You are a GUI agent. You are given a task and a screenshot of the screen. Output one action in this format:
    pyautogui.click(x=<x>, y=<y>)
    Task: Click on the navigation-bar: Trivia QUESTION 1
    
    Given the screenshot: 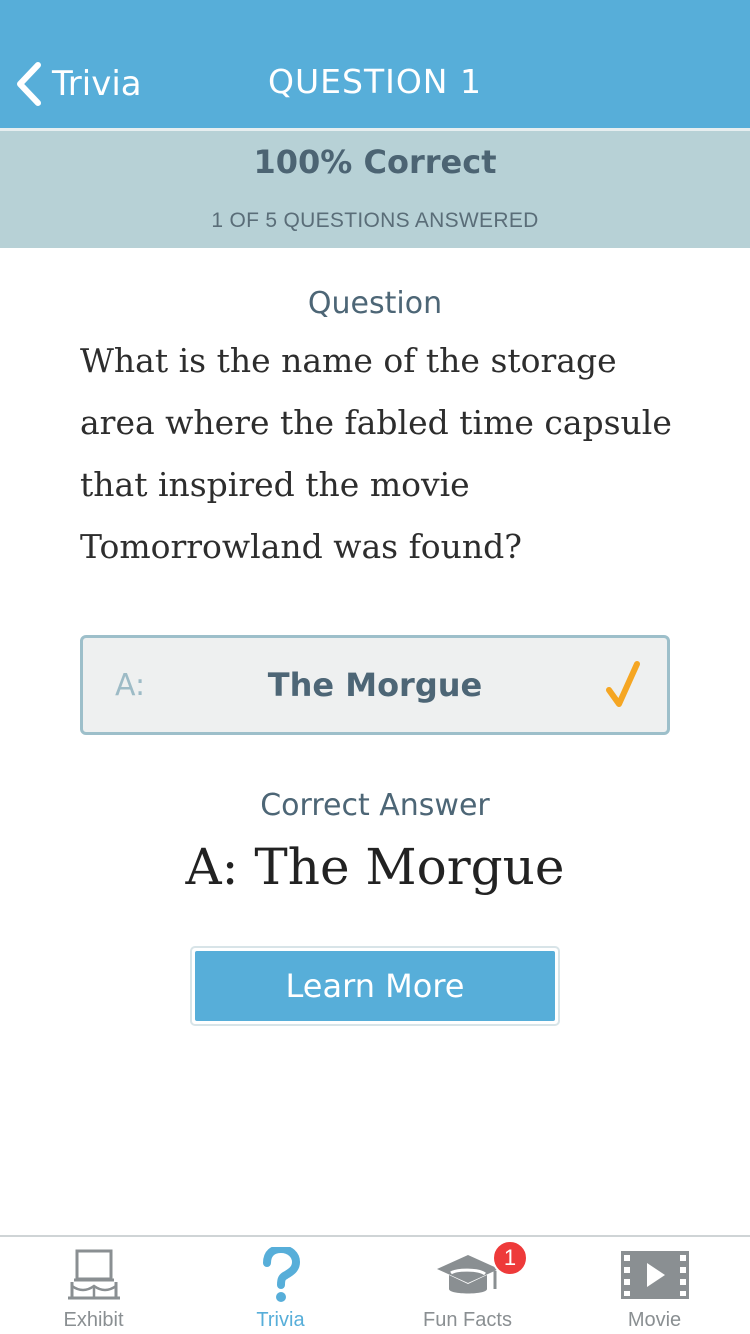 What is the action you would take?
    pyautogui.click(x=375, y=64)
    